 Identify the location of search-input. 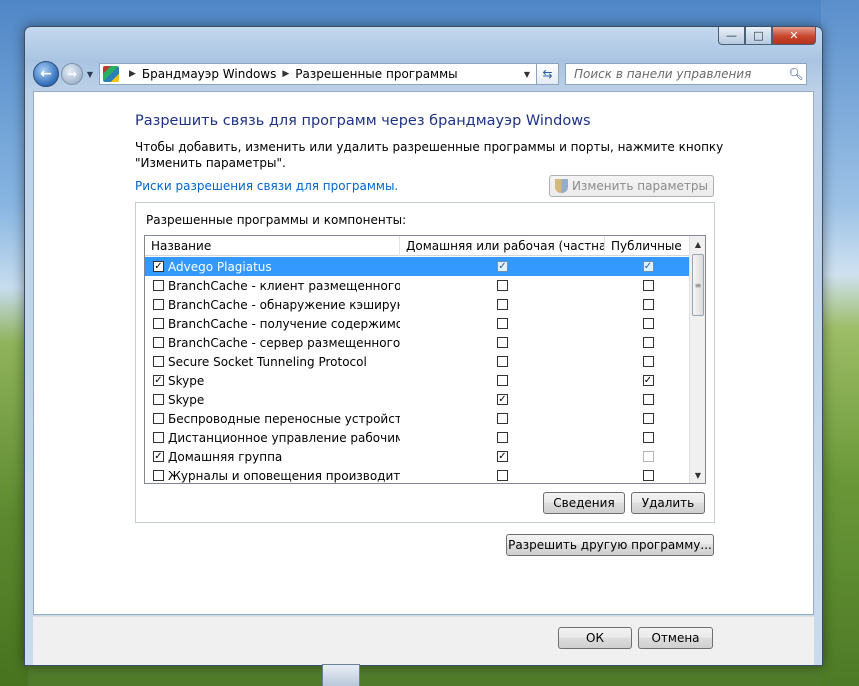
(679, 74).